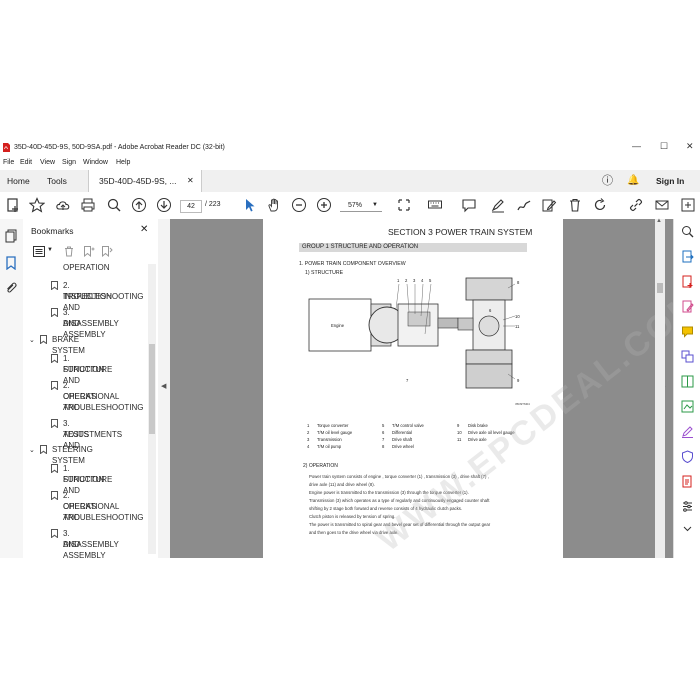  I want to click on print-icon, so click(88, 205).